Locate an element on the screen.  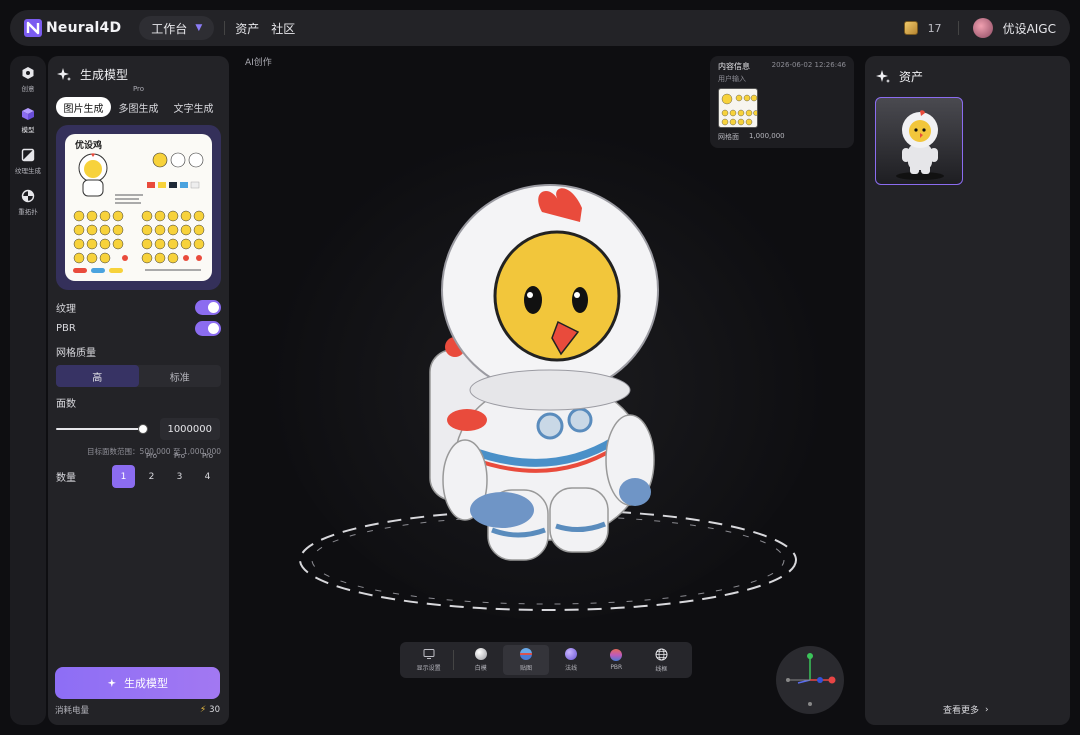
pbr-toggle is located at coordinates (208, 328).